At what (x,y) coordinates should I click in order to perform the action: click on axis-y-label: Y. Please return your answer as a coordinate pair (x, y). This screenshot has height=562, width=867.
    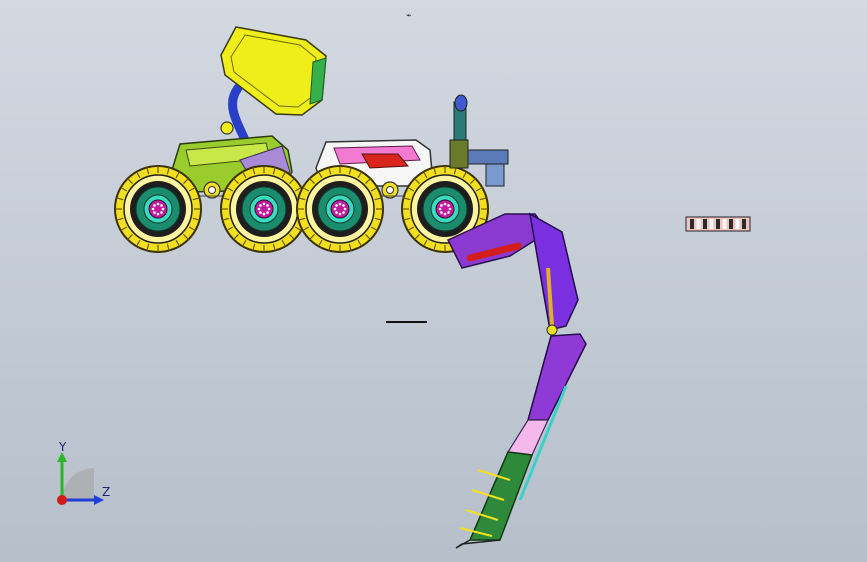
    Looking at the image, I should click on (63, 447).